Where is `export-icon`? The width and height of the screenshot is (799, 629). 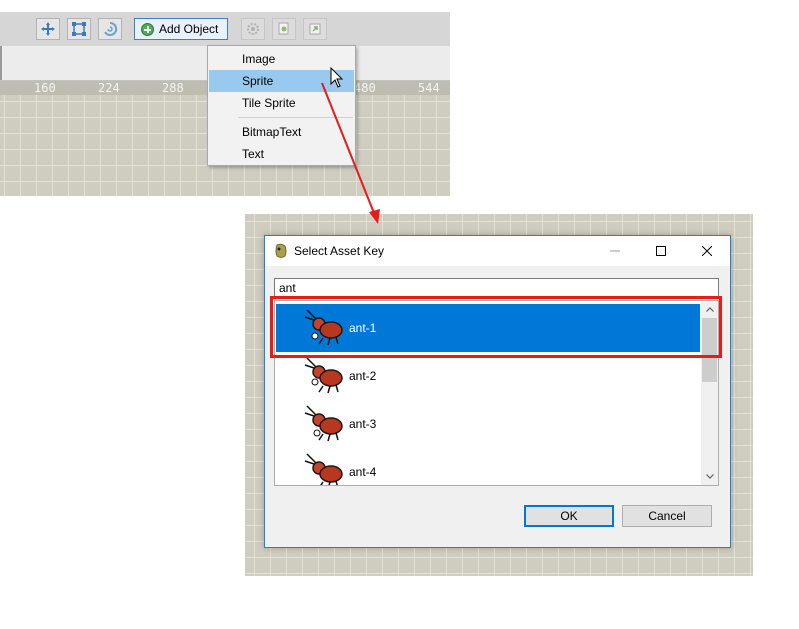 export-icon is located at coordinates (315, 29).